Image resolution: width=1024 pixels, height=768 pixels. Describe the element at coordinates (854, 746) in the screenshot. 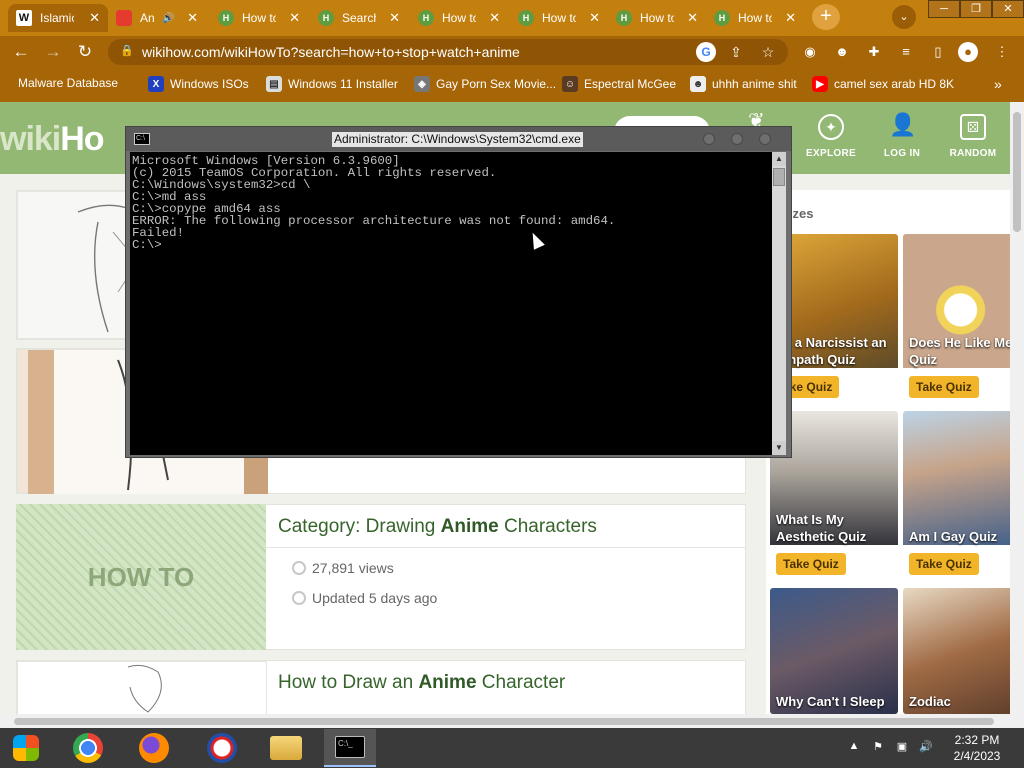

I see `tray-chevron-icon: ▲` at that location.